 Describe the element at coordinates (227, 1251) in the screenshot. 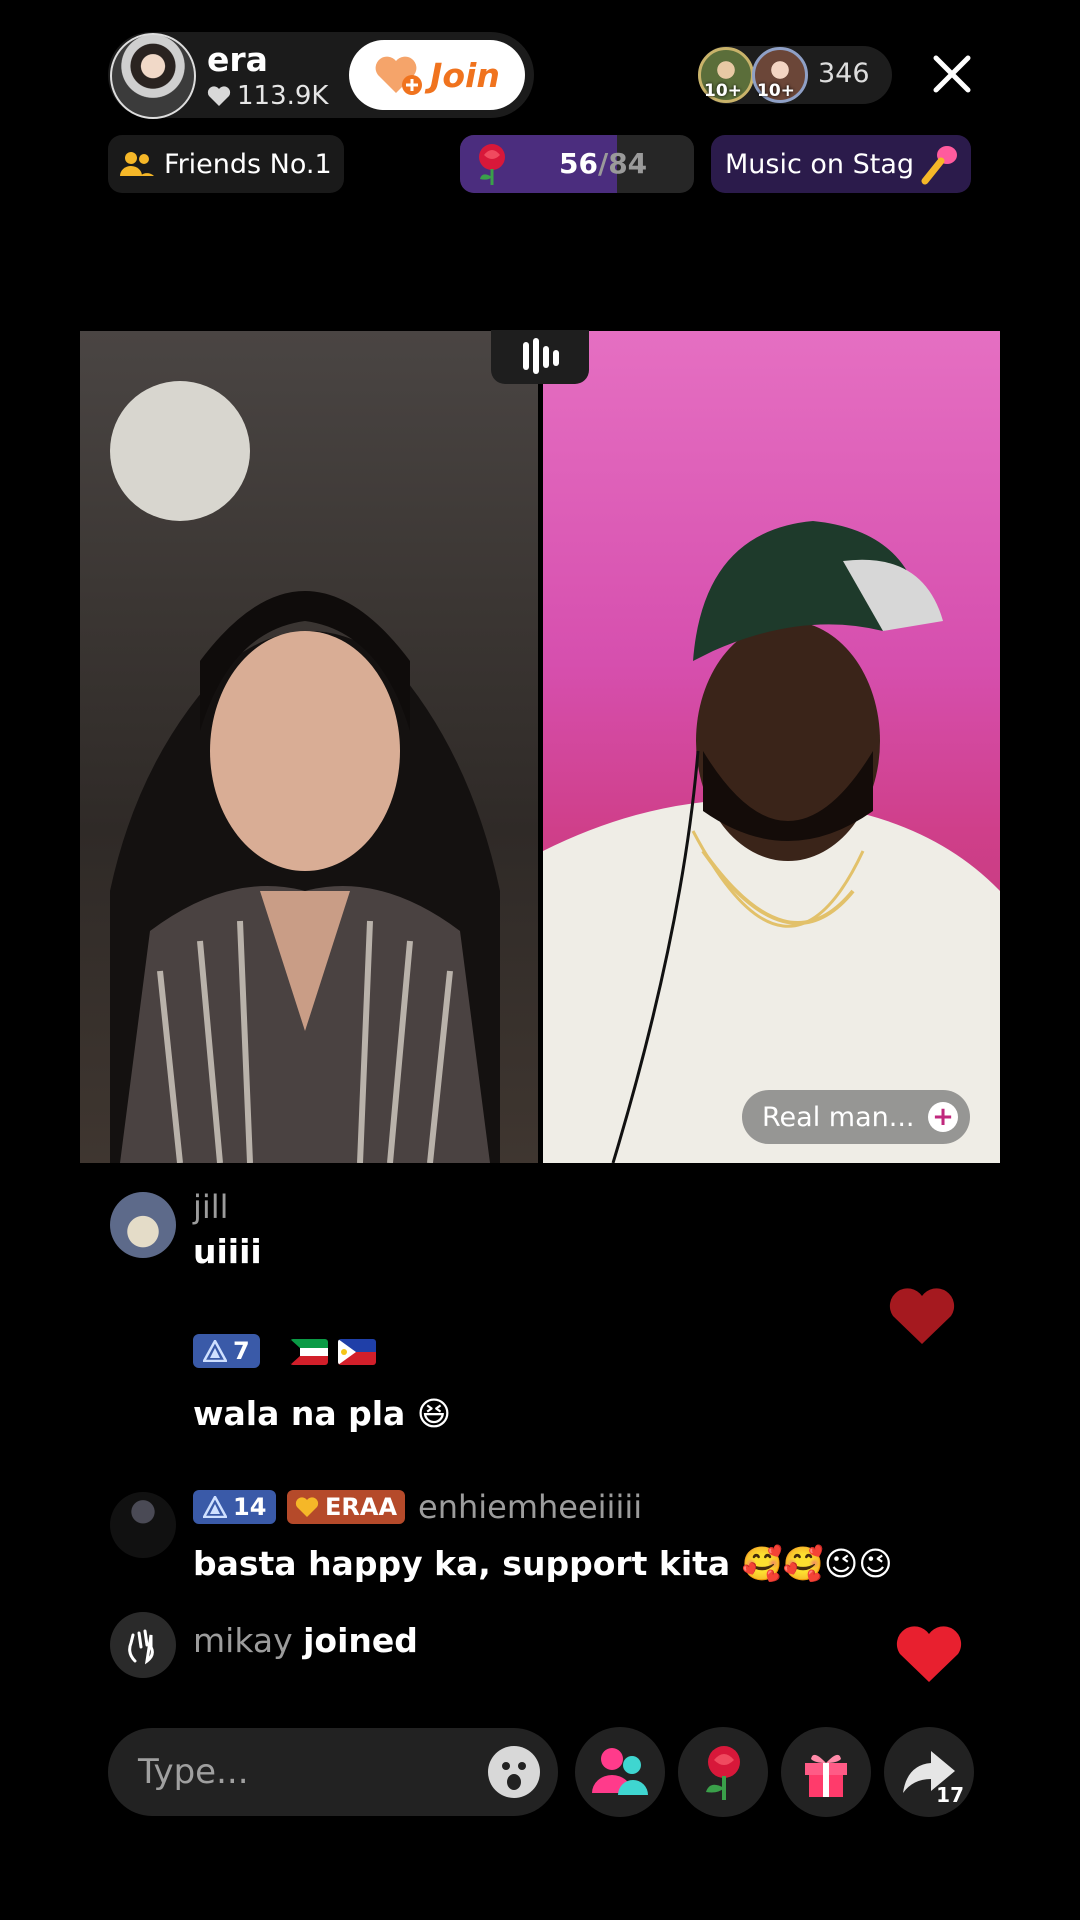

I see `chat-message: uiiii` at that location.